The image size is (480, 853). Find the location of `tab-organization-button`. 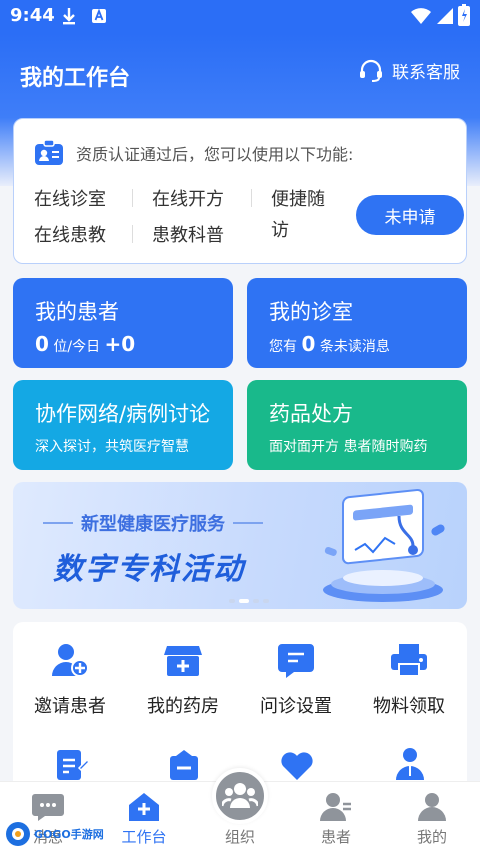

tab-organization-button is located at coordinates (240, 796).